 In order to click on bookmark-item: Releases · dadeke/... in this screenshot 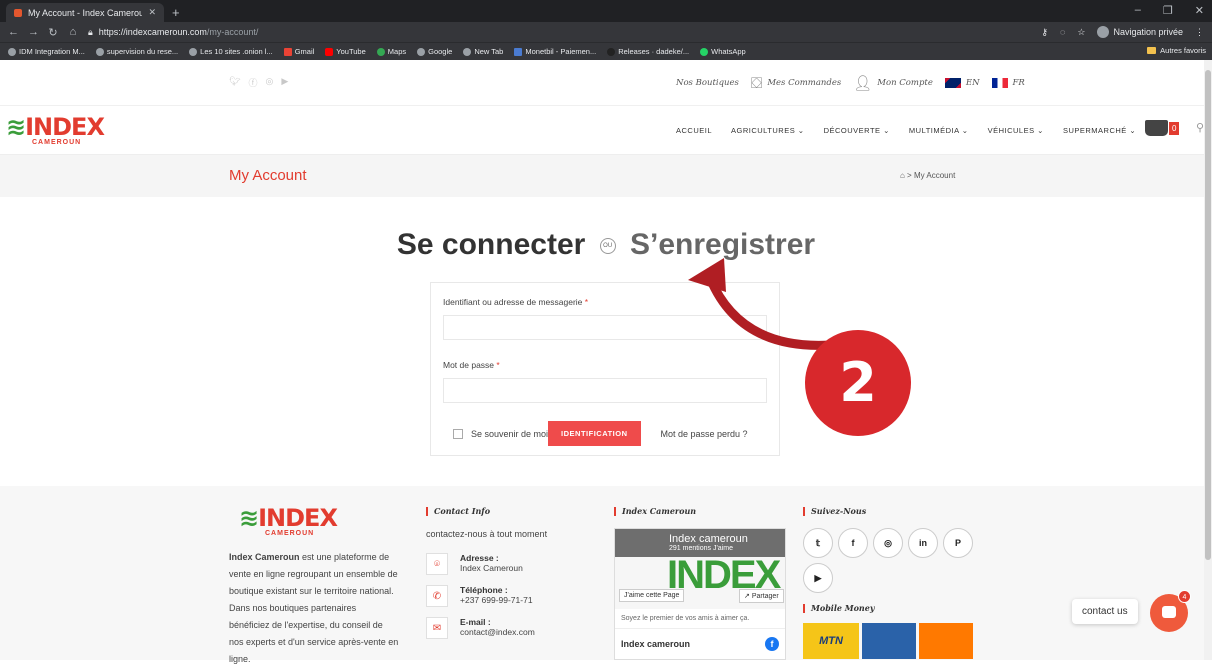, I will do `click(648, 51)`.